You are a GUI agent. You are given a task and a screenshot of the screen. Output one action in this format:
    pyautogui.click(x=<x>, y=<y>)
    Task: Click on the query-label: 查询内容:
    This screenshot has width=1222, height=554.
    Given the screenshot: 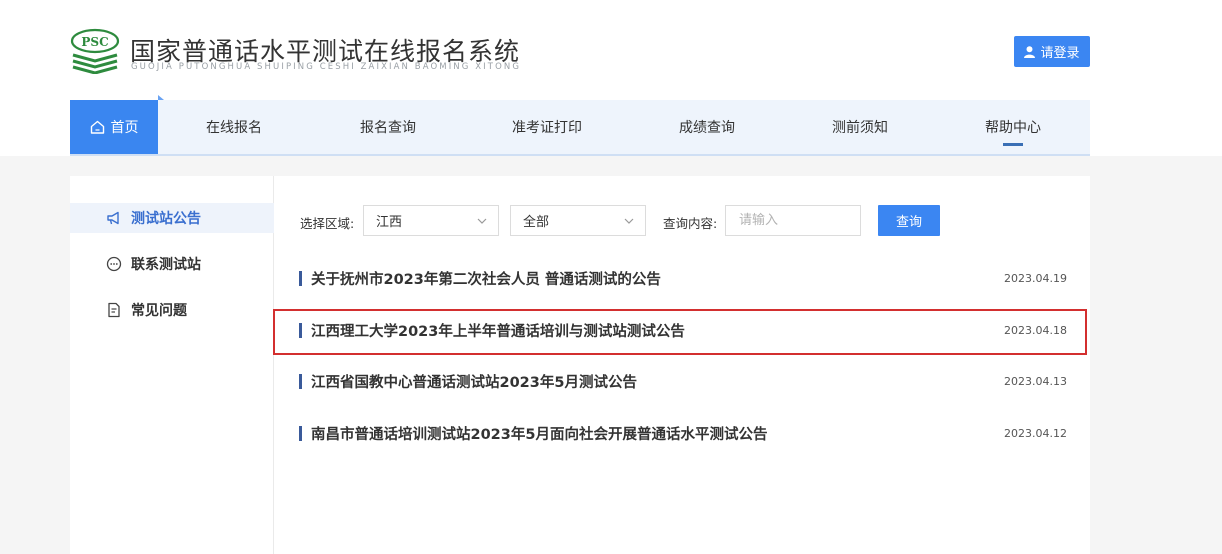 What is the action you would take?
    pyautogui.click(x=690, y=223)
    